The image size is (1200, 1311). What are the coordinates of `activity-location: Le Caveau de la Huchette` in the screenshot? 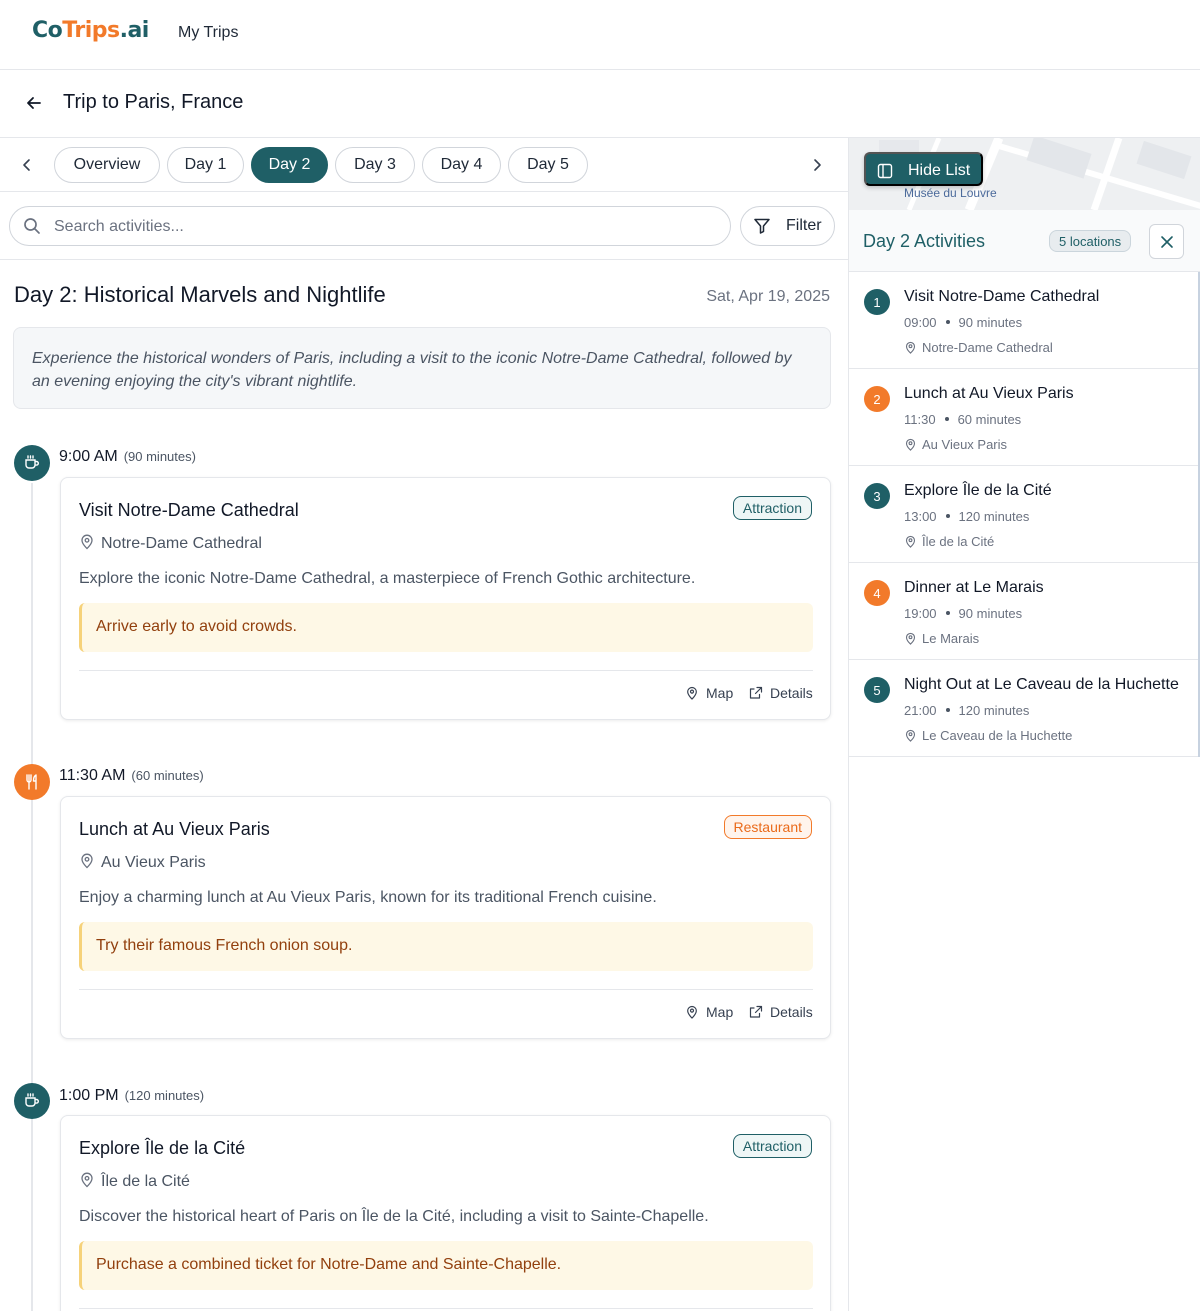 It's located at (988, 735).